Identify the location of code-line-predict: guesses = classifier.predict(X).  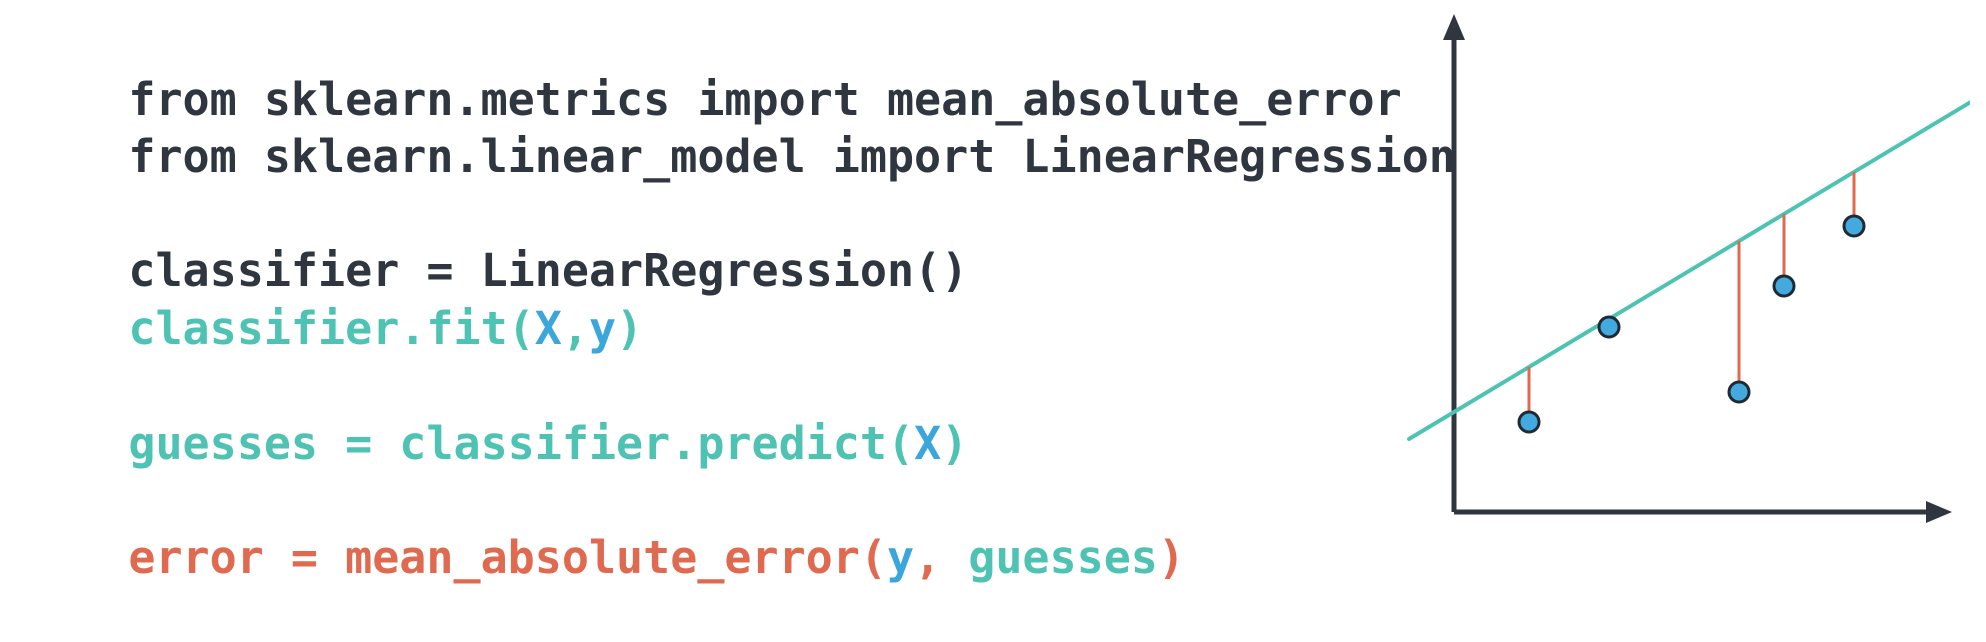
(494, 415).